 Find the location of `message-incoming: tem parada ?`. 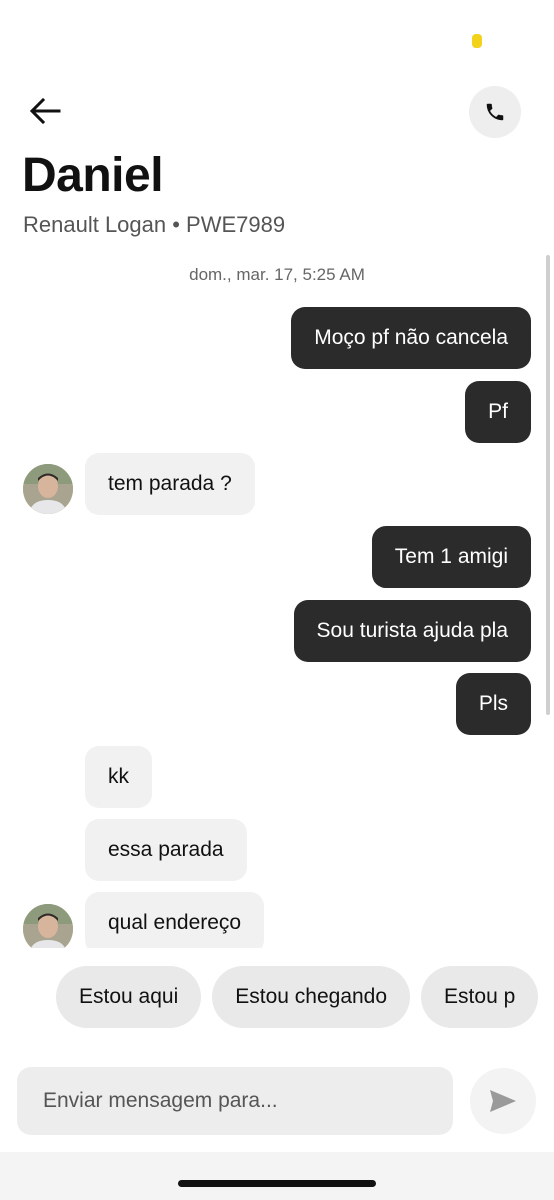

message-incoming: tem parada ? is located at coordinates (170, 484).